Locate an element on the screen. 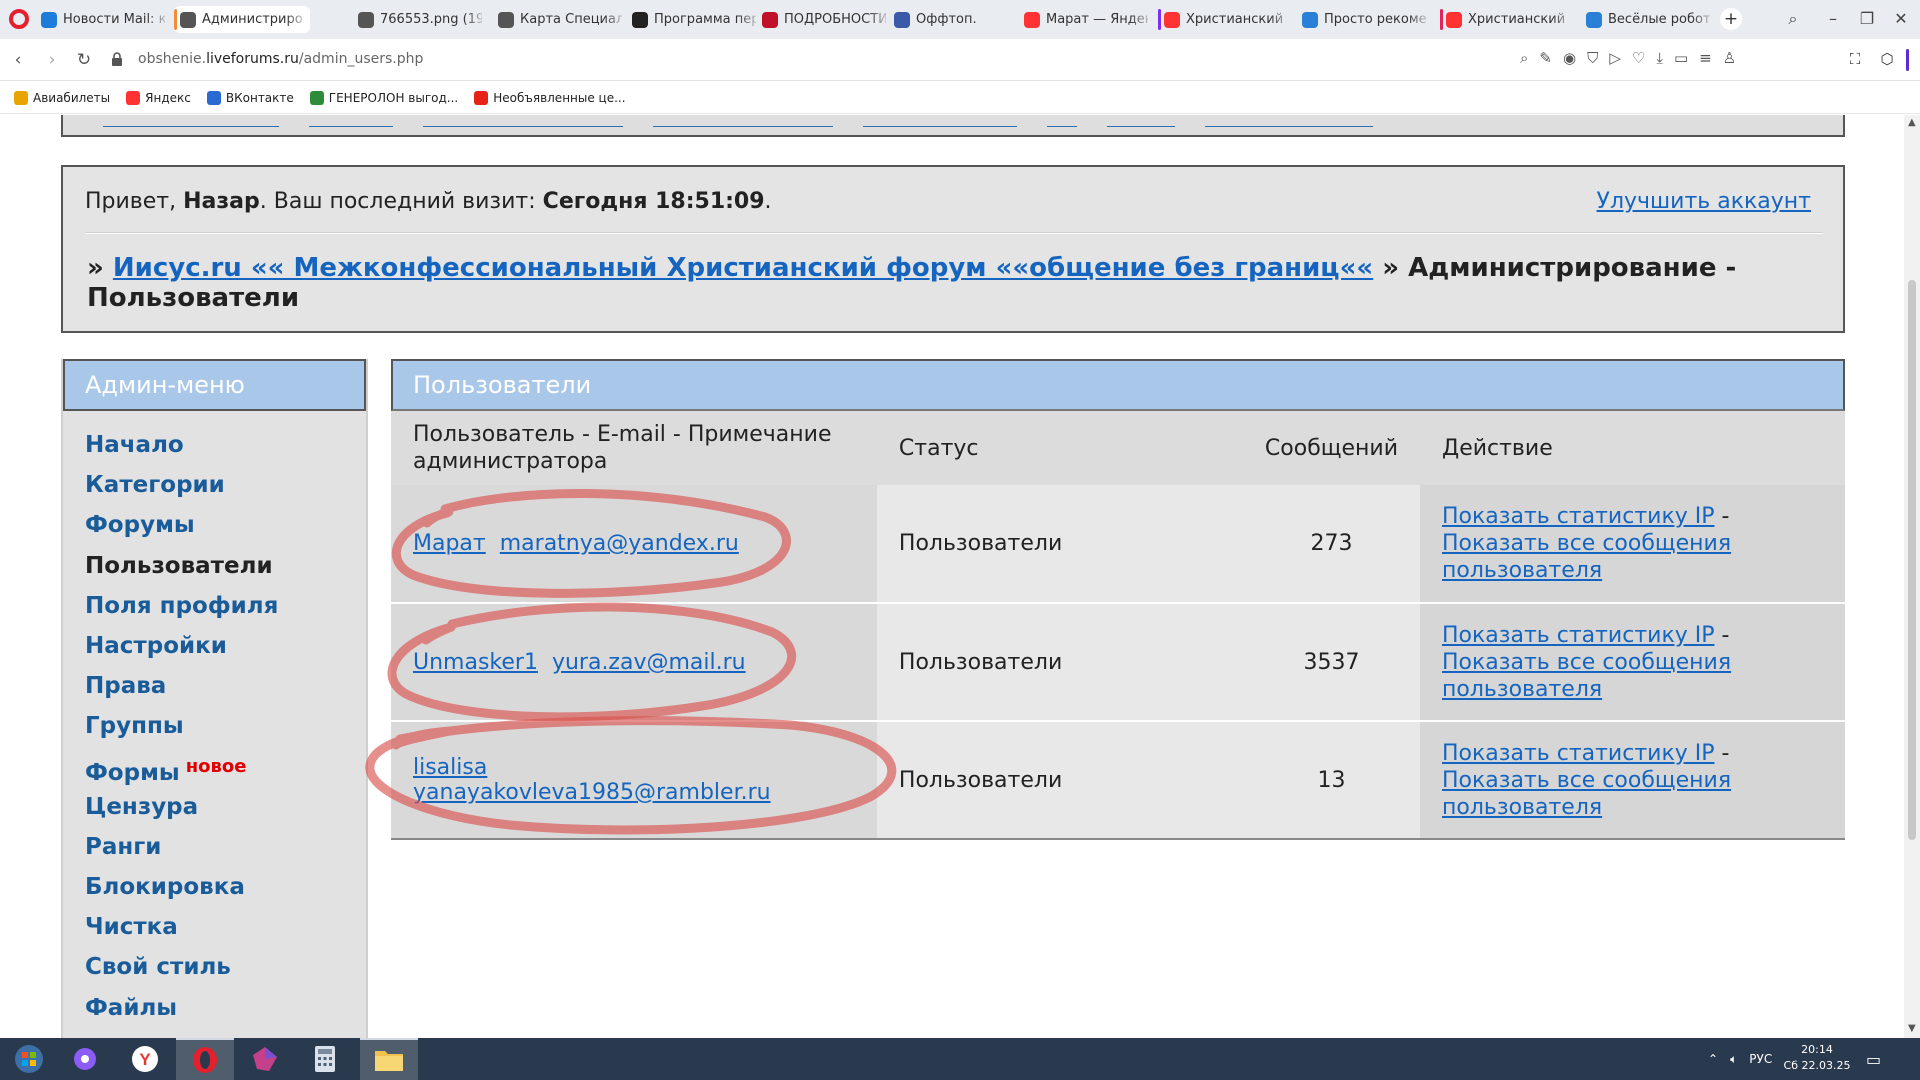 This screenshot has width=1920, height=1080. browser-tab: Карта Специально is located at coordinates (560, 19).